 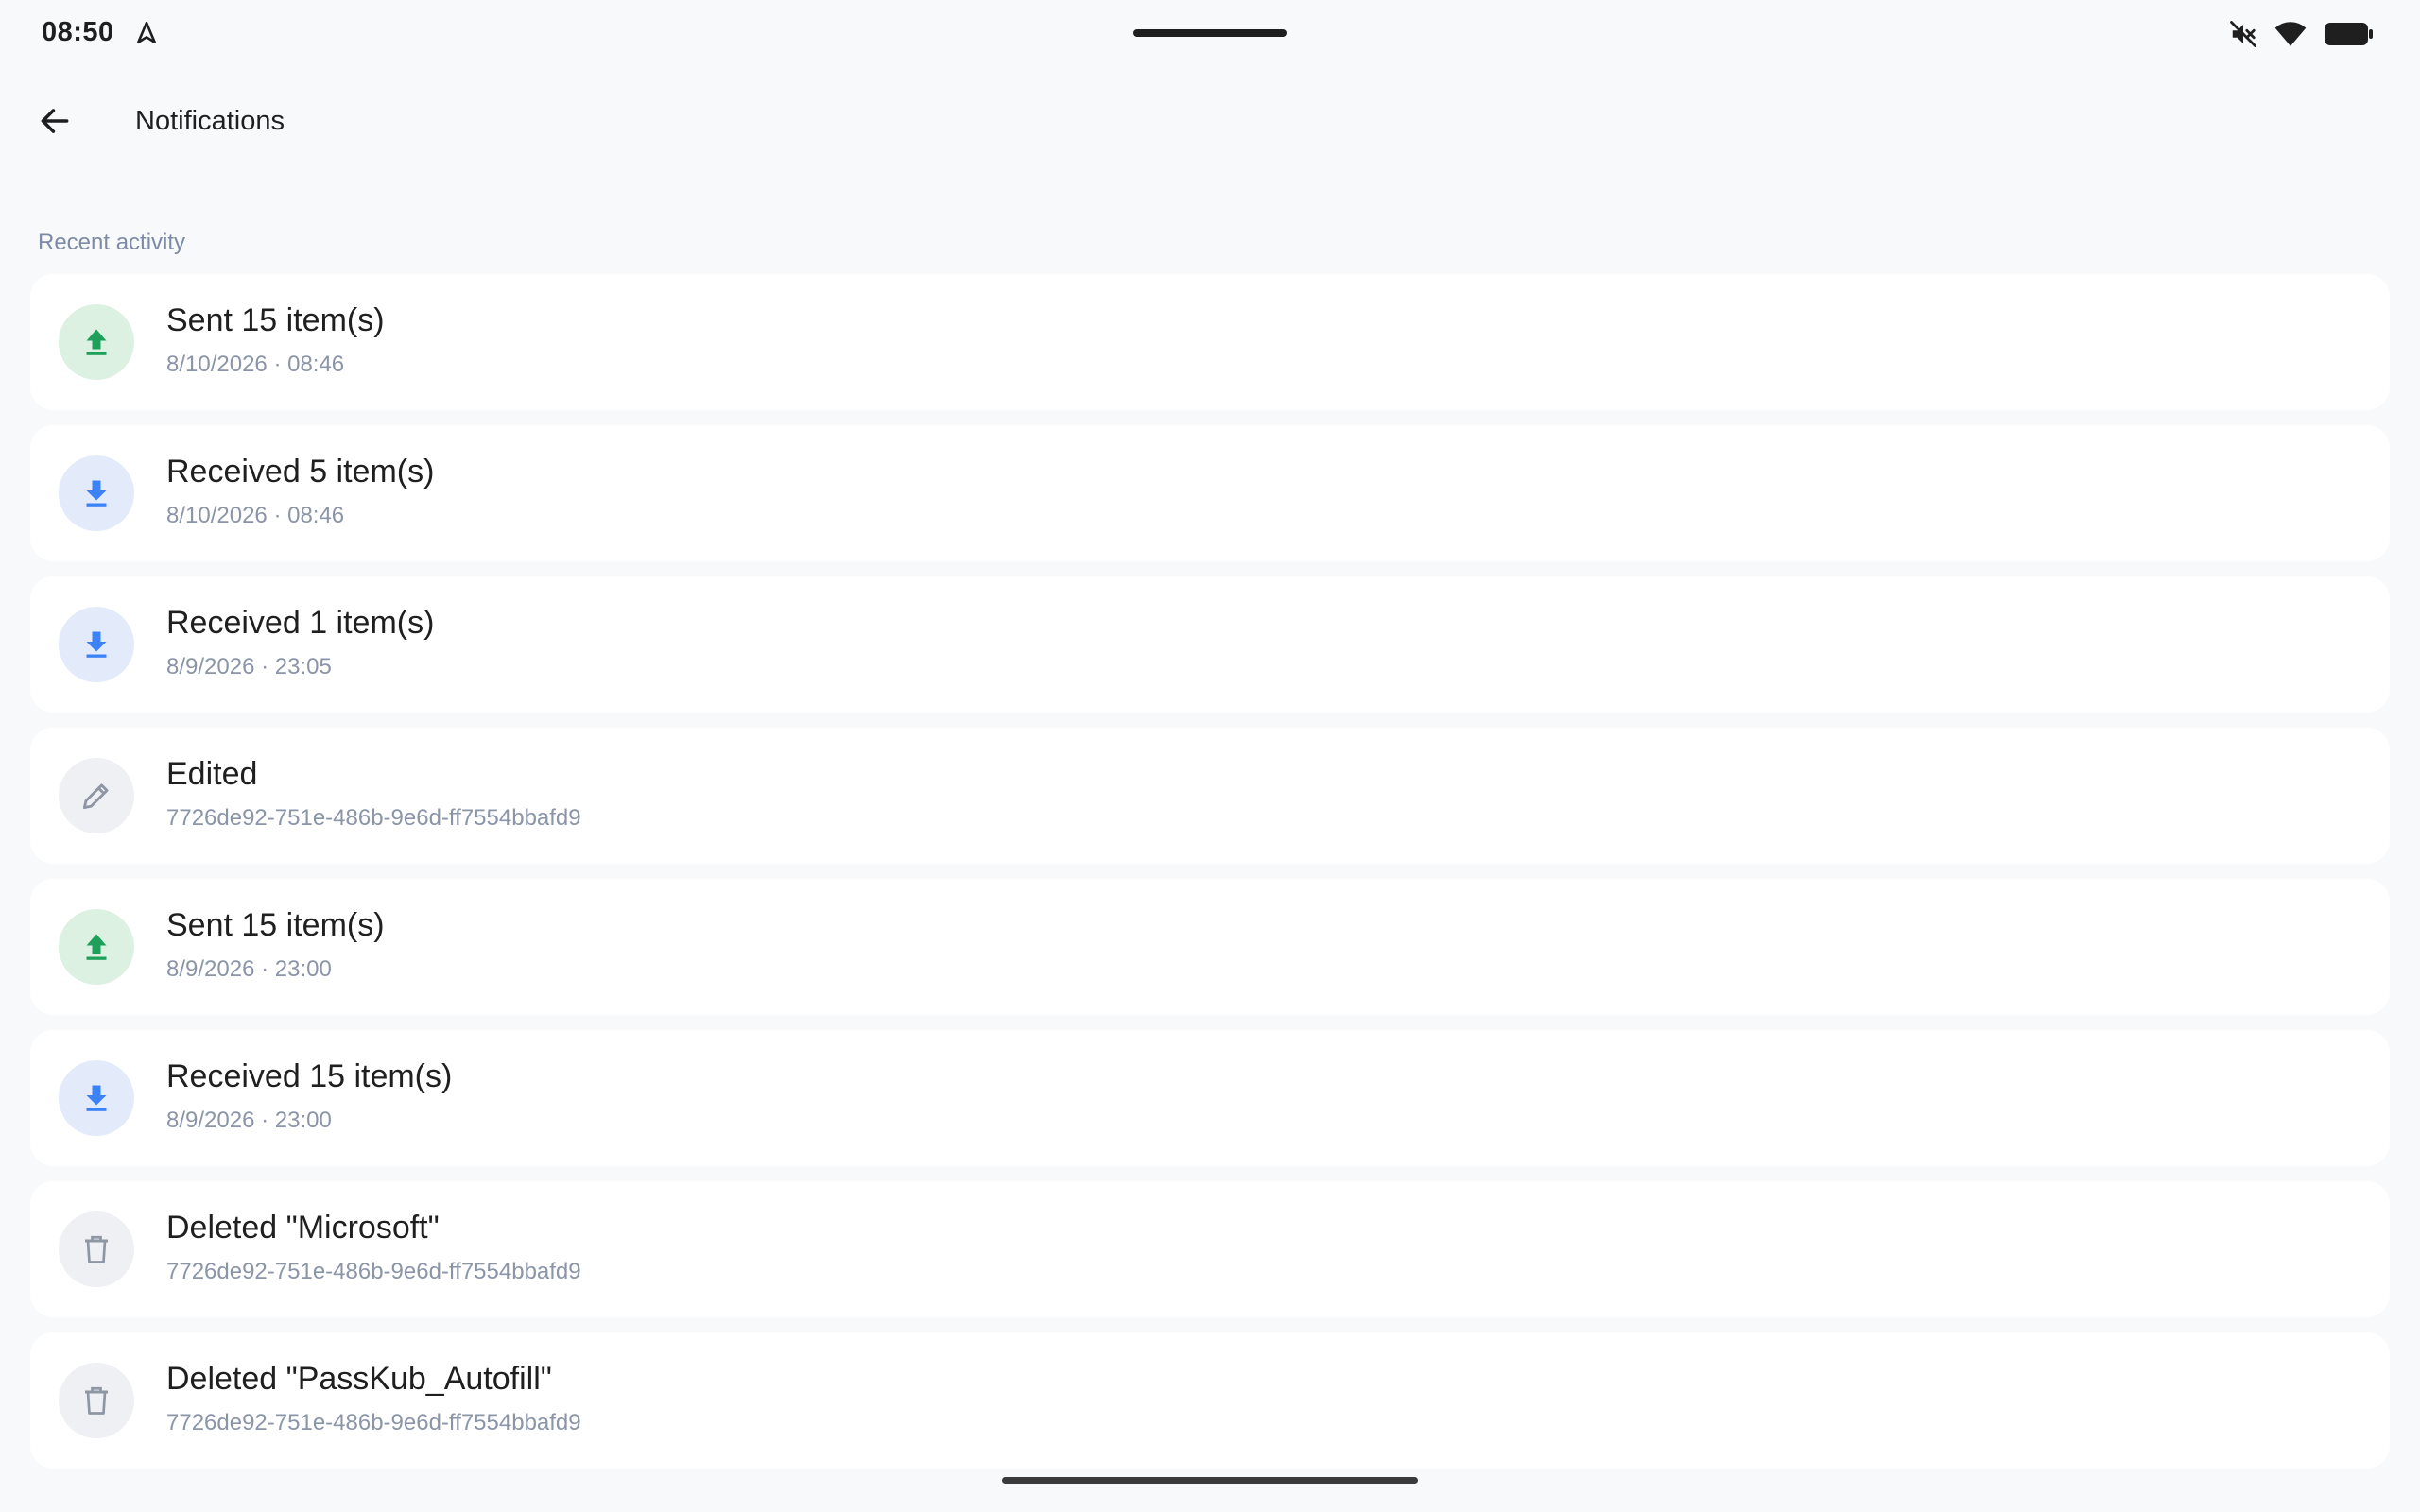 What do you see at coordinates (1210, 121) in the screenshot?
I see `app-bar: Notifications` at bounding box center [1210, 121].